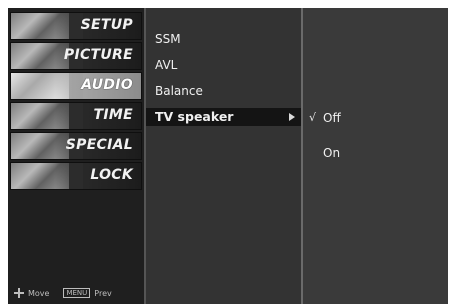  Describe the element at coordinates (168, 39) in the screenshot. I see `submenu-item-label: SSM` at that location.